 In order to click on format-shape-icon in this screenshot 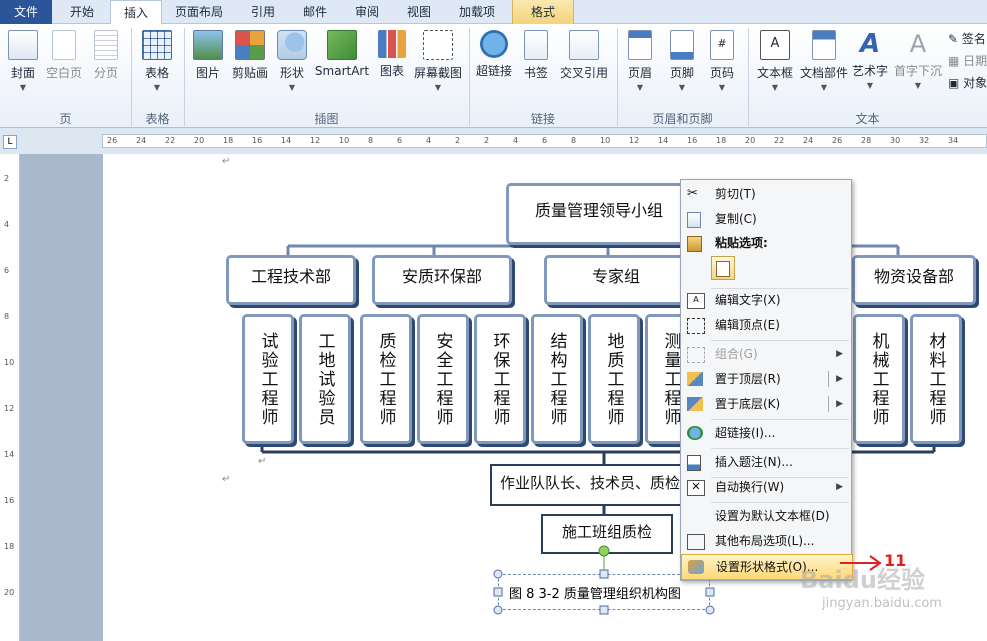, I will do `click(696, 567)`.